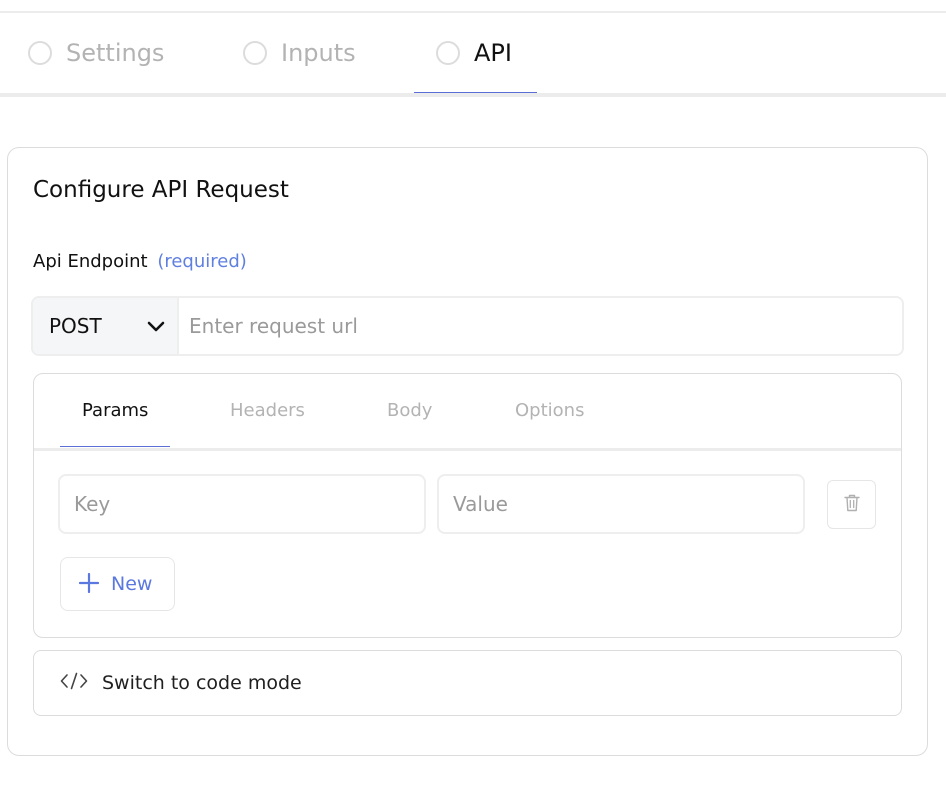 This screenshot has width=946, height=793. Describe the element at coordinates (318, 53) in the screenshot. I see `tab-inputs-label: Inputs` at that location.